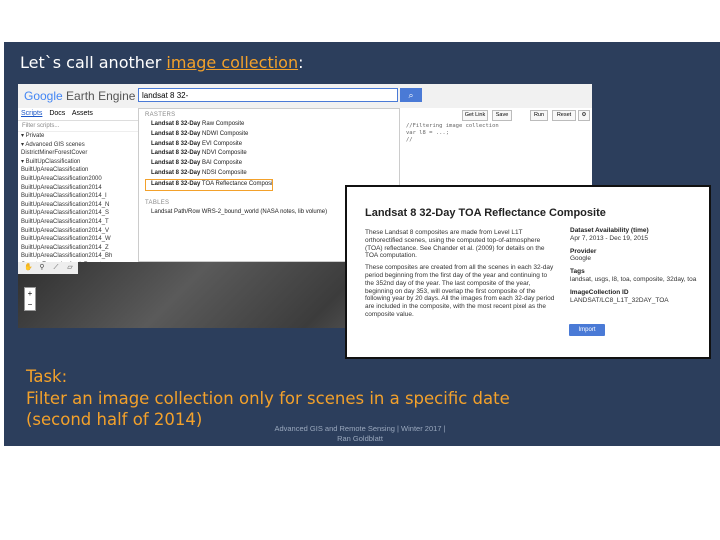  What do you see at coordinates (48, 268) in the screenshot?
I see `map-toolbar: ✋ ⚲ ⟋ ▱` at bounding box center [48, 268].